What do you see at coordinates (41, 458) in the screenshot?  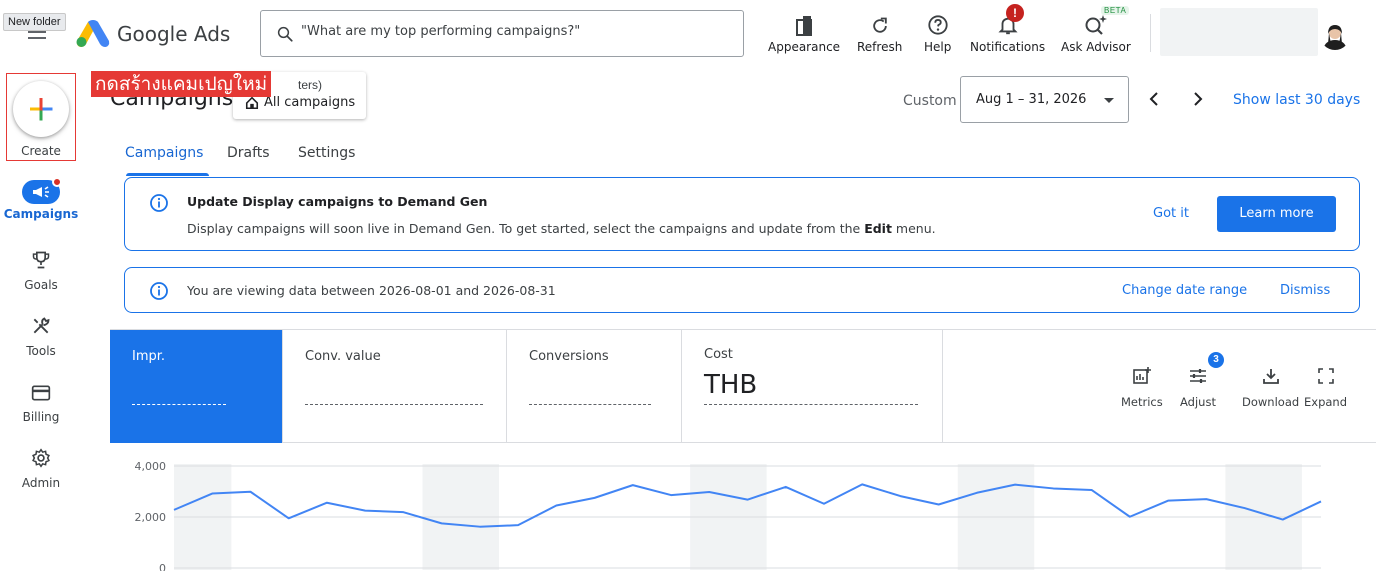 I see `gear-icon` at bounding box center [41, 458].